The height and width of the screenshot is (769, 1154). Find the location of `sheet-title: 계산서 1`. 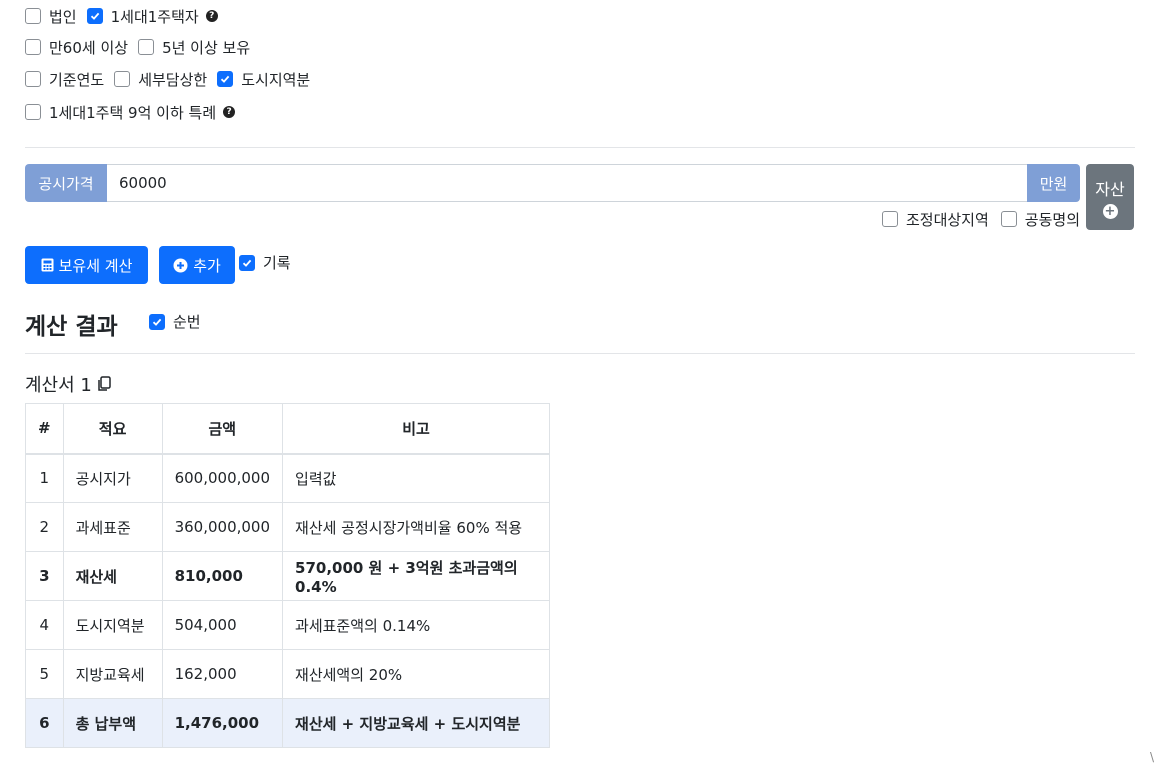

sheet-title: 계산서 1 is located at coordinates (68, 384).